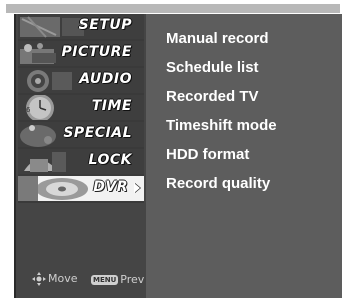 The image size is (342, 299). What do you see at coordinates (81, 108) in the screenshot?
I see `sidebar-item-time: 6 TIME` at bounding box center [81, 108].